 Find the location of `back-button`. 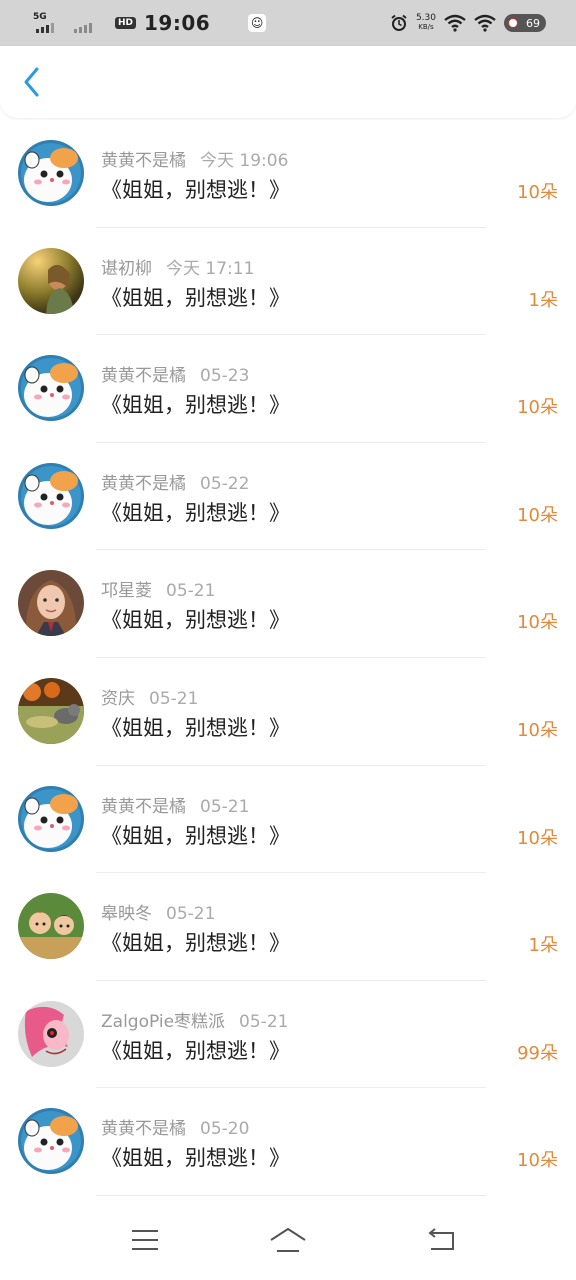

back-button is located at coordinates (32, 82).